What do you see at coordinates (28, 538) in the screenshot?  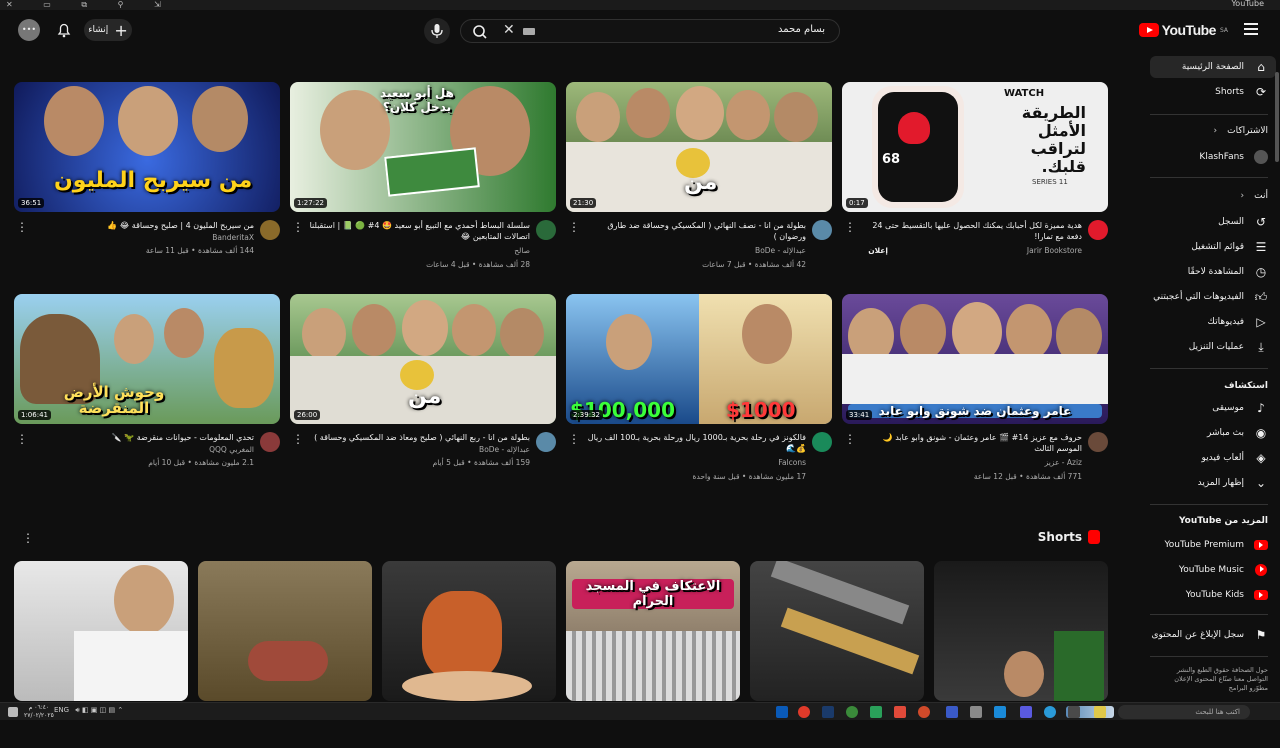 I see `shorts-more-options-icon: ⋮` at bounding box center [28, 538].